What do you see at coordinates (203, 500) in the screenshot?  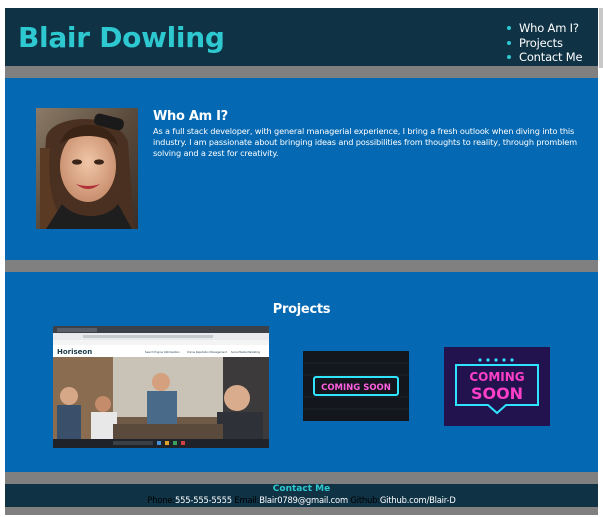 I see `phone-value: 555-555-5555` at bounding box center [203, 500].